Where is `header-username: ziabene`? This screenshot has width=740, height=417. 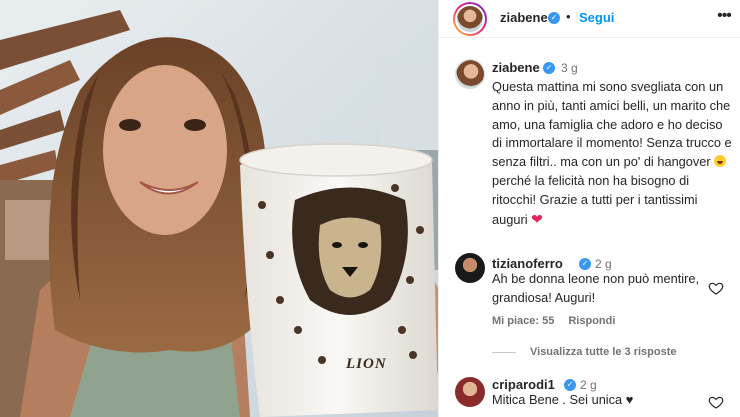 header-username: ziabene is located at coordinates (524, 17).